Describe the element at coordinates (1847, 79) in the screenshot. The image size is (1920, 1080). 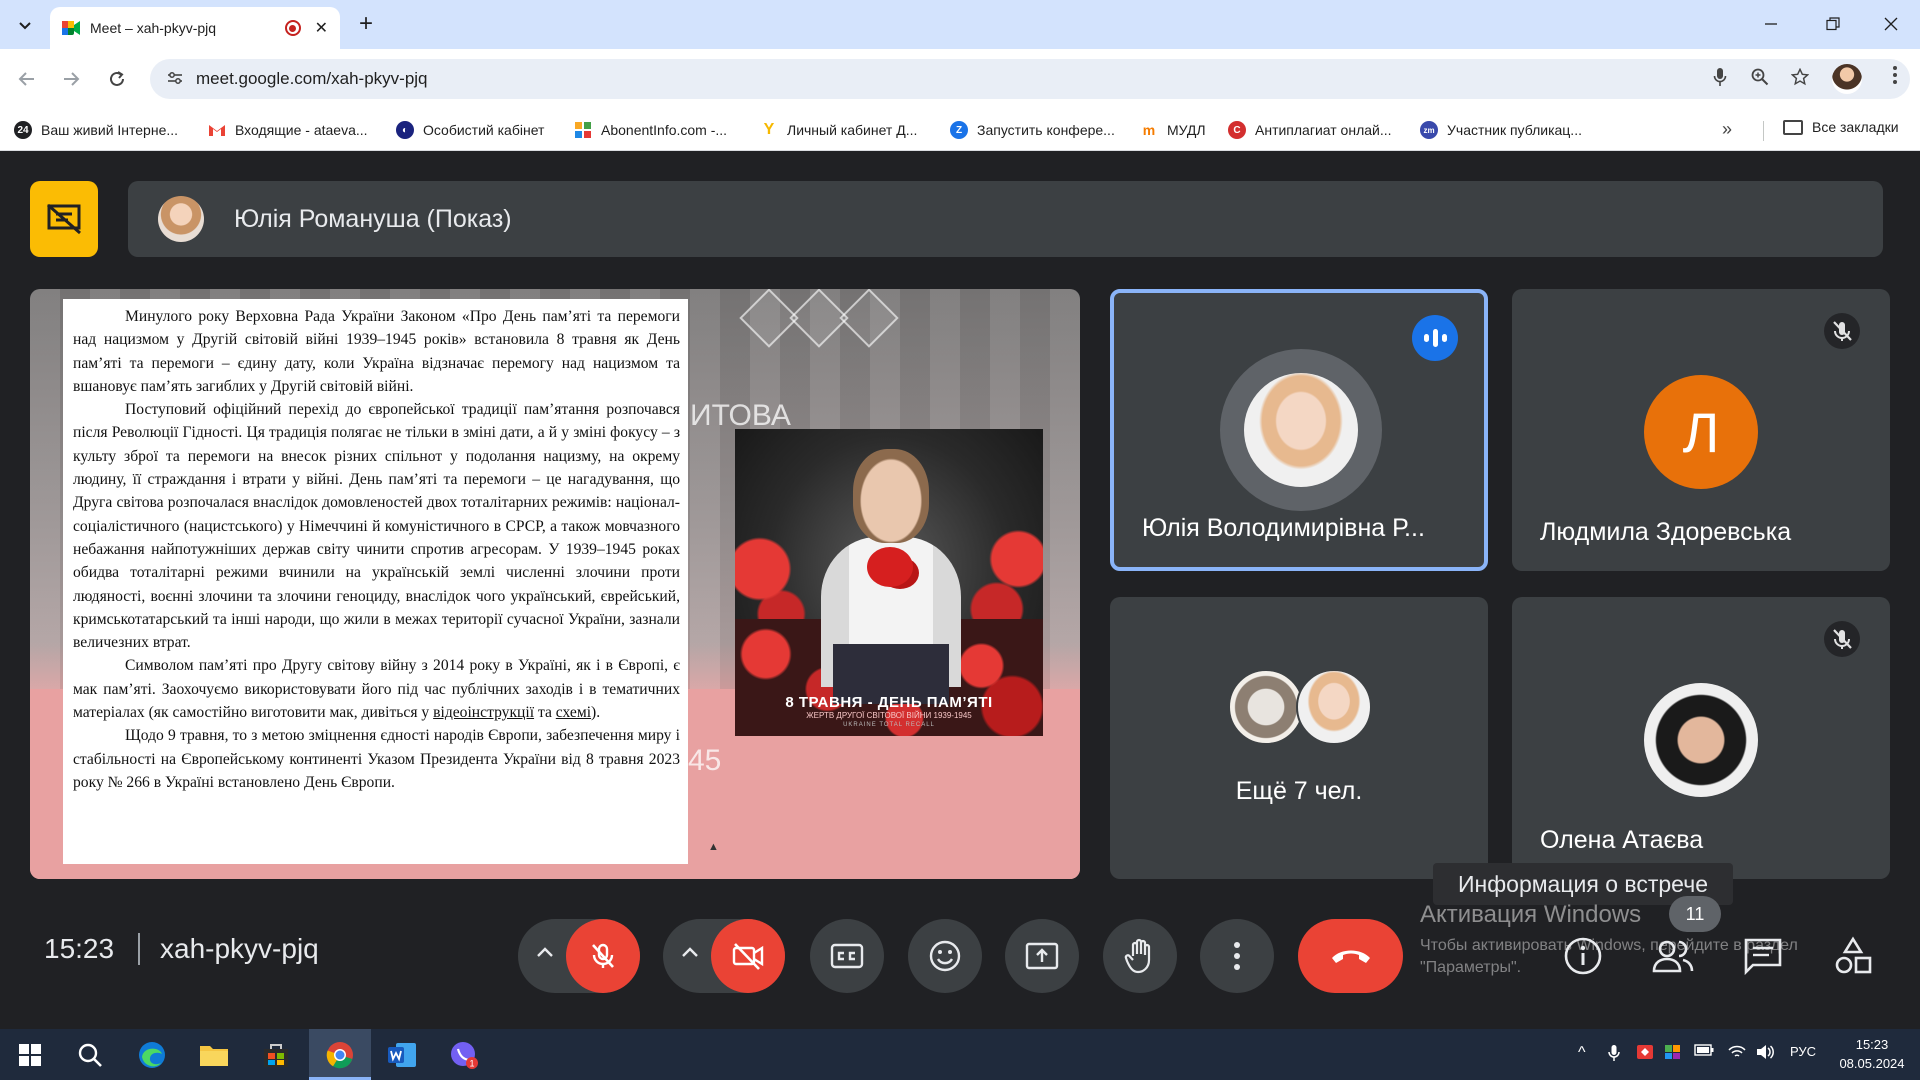
I see `profile-avatar` at that location.